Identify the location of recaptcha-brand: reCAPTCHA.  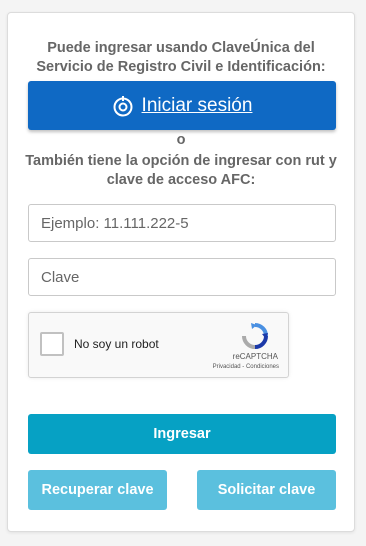
(255, 356).